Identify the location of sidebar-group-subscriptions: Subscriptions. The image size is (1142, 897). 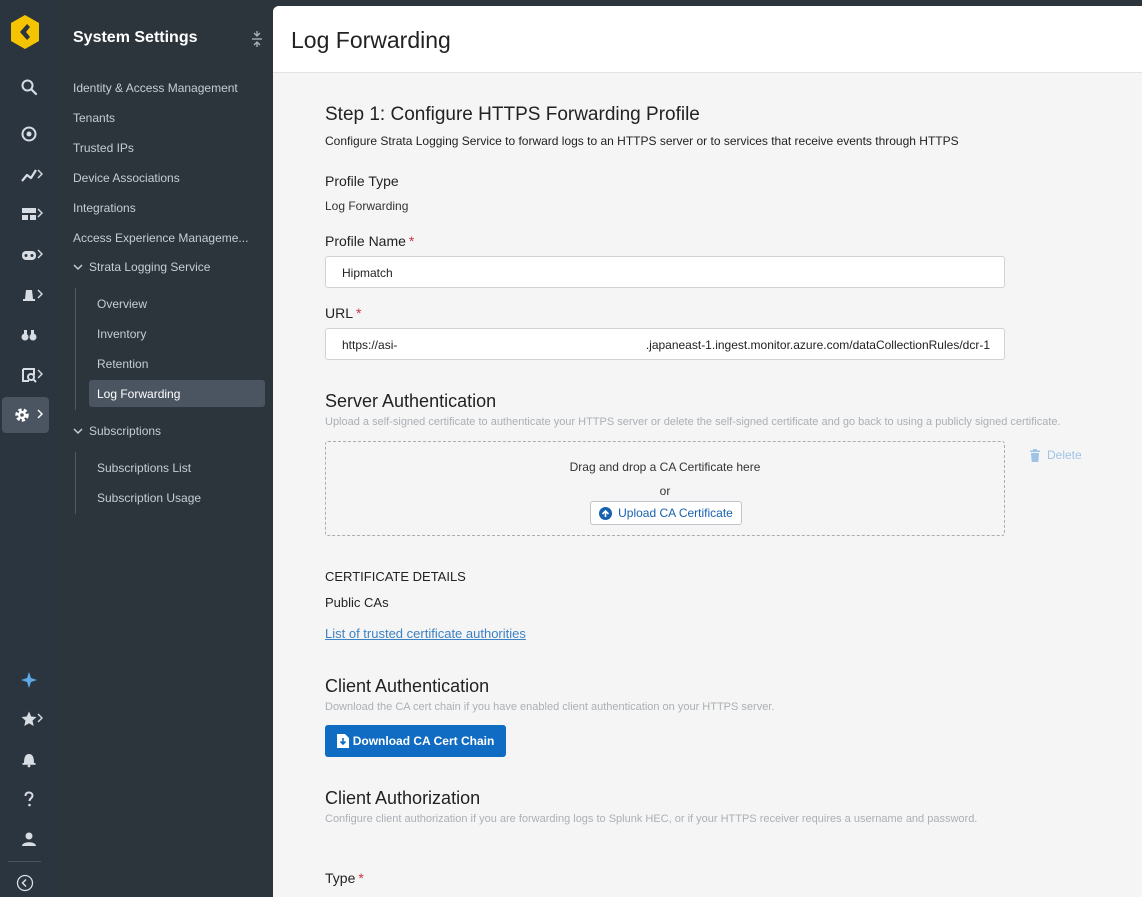
(117, 431).